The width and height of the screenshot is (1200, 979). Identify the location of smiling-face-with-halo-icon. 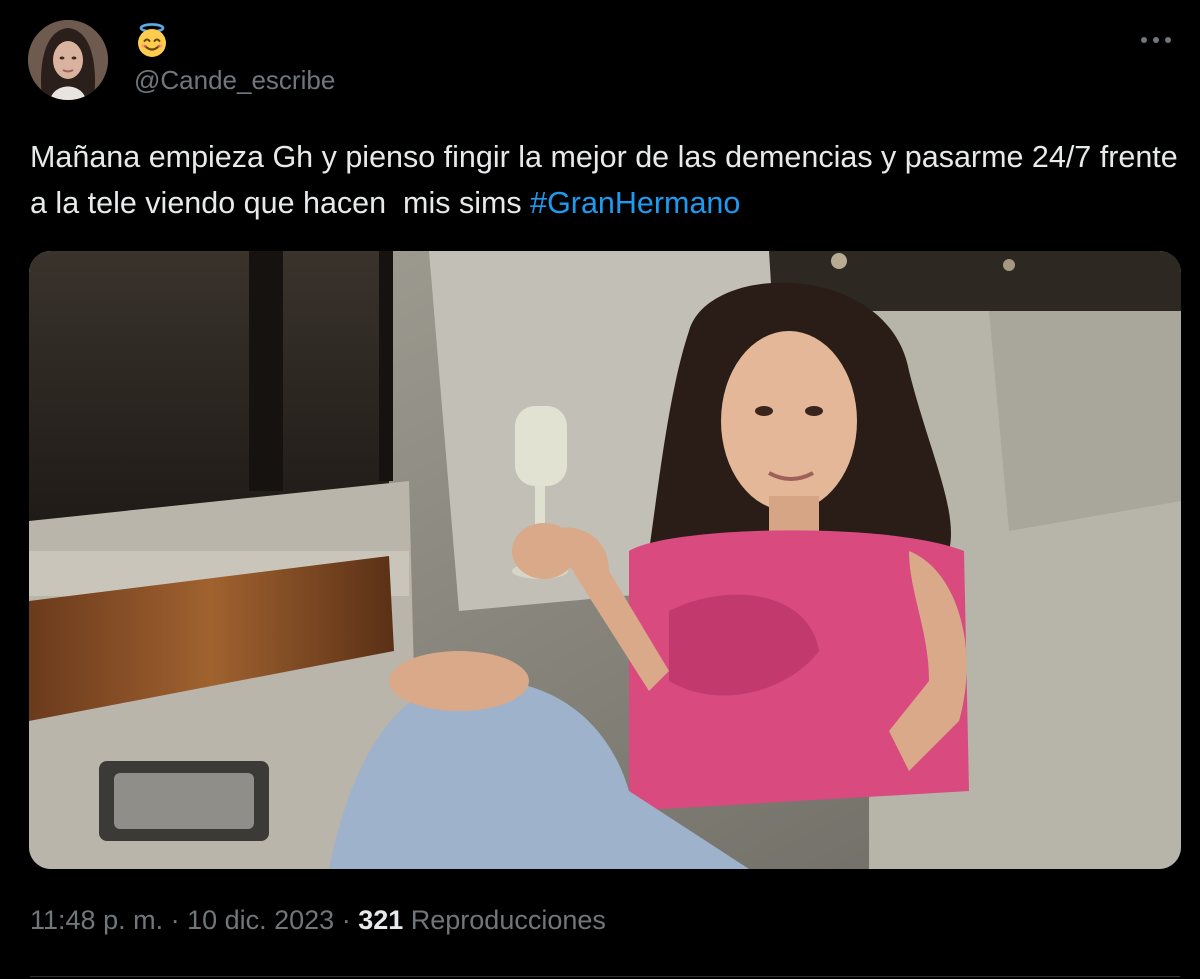
(152, 40).